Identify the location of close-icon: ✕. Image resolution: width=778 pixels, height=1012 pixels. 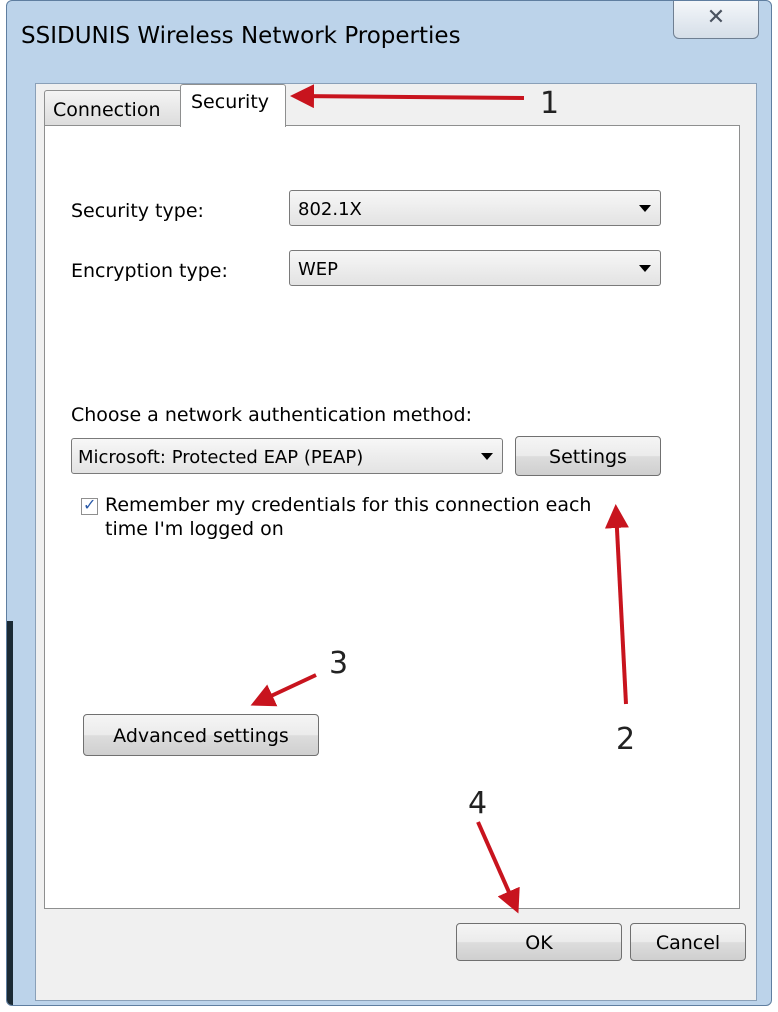
(716, 17).